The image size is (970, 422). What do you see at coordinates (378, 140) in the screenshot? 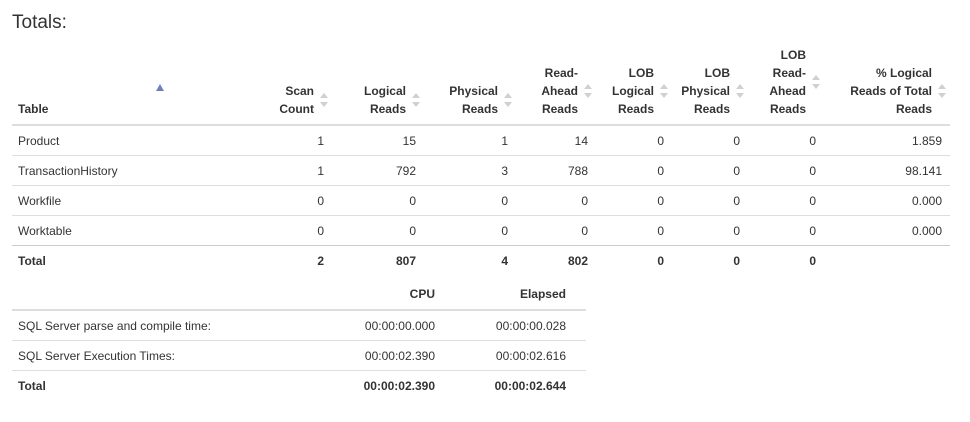
I see `cell-logical-reads: 15` at bounding box center [378, 140].